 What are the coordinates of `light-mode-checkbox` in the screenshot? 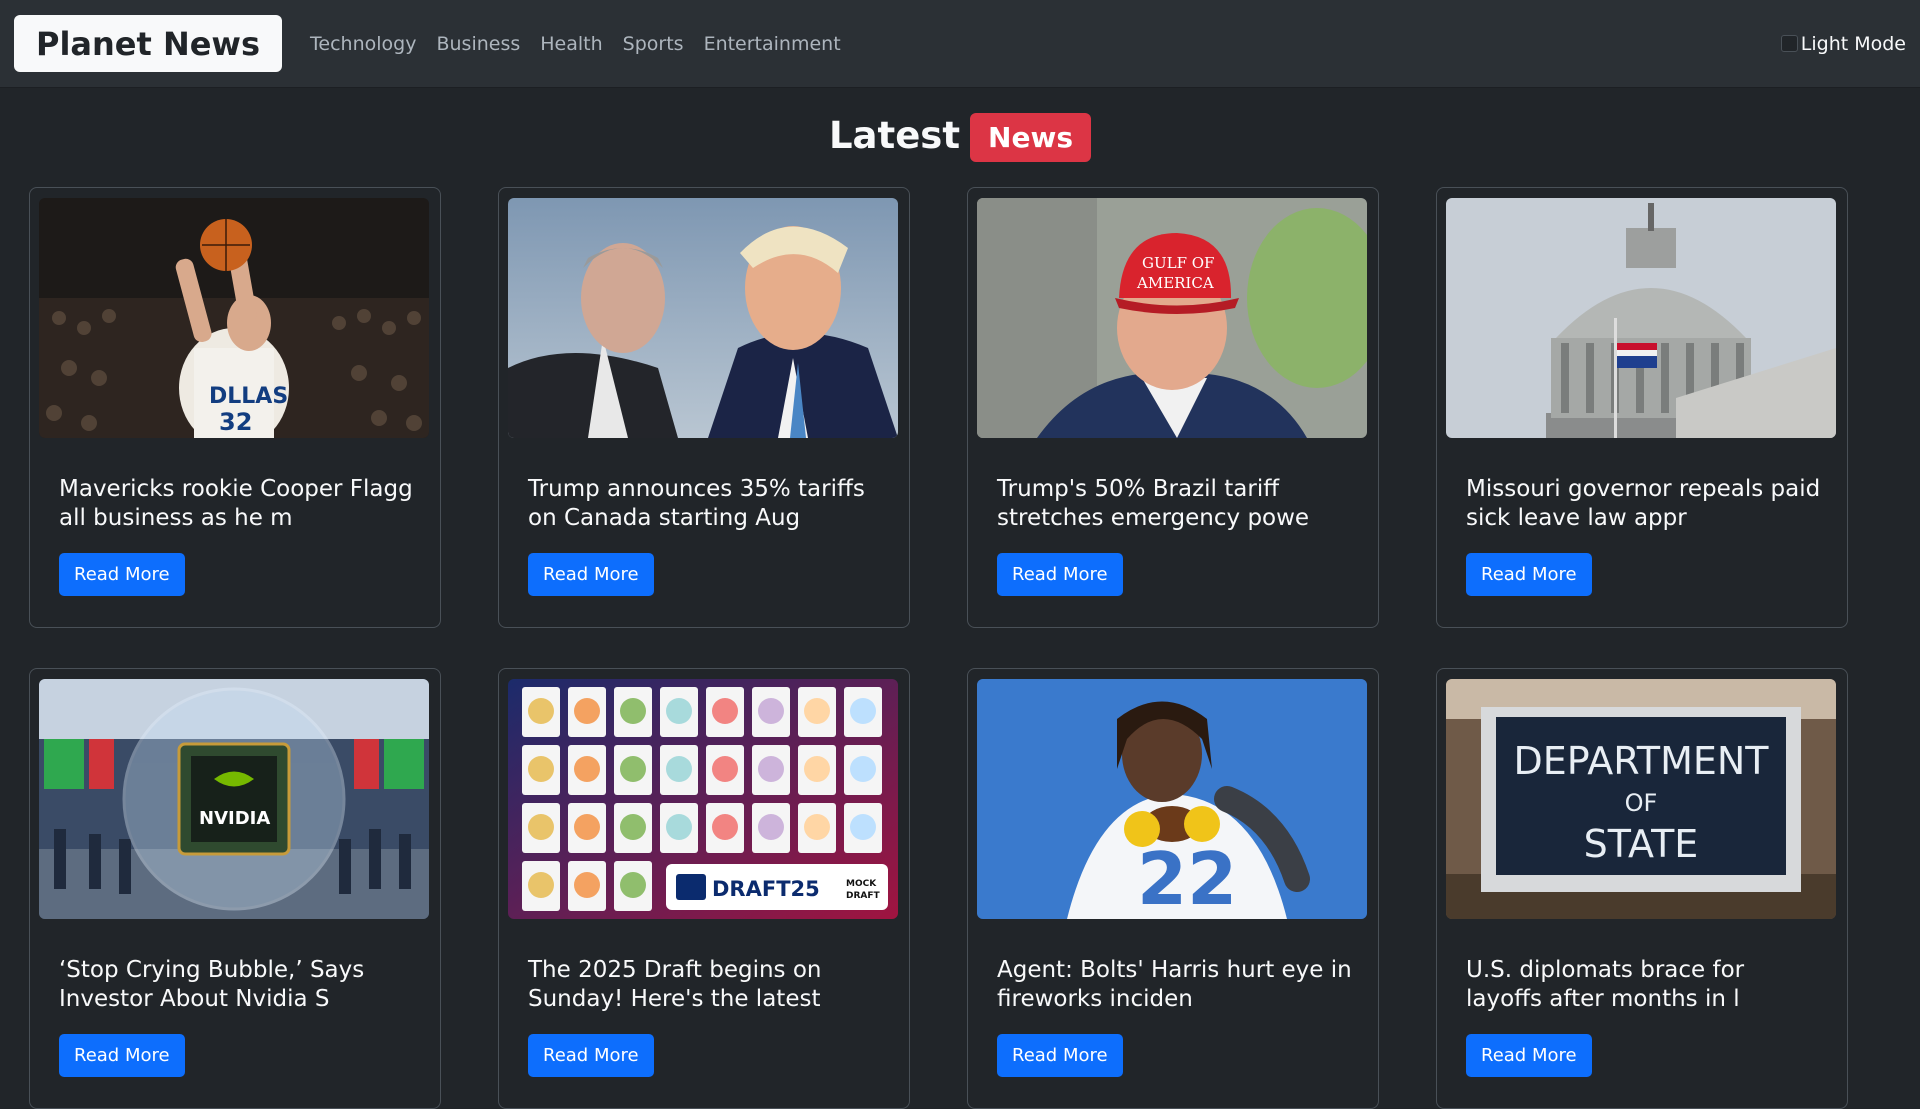 It's located at (1789, 43).